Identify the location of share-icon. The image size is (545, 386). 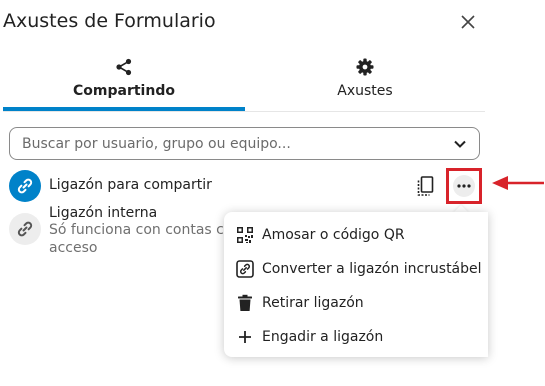
(124, 67).